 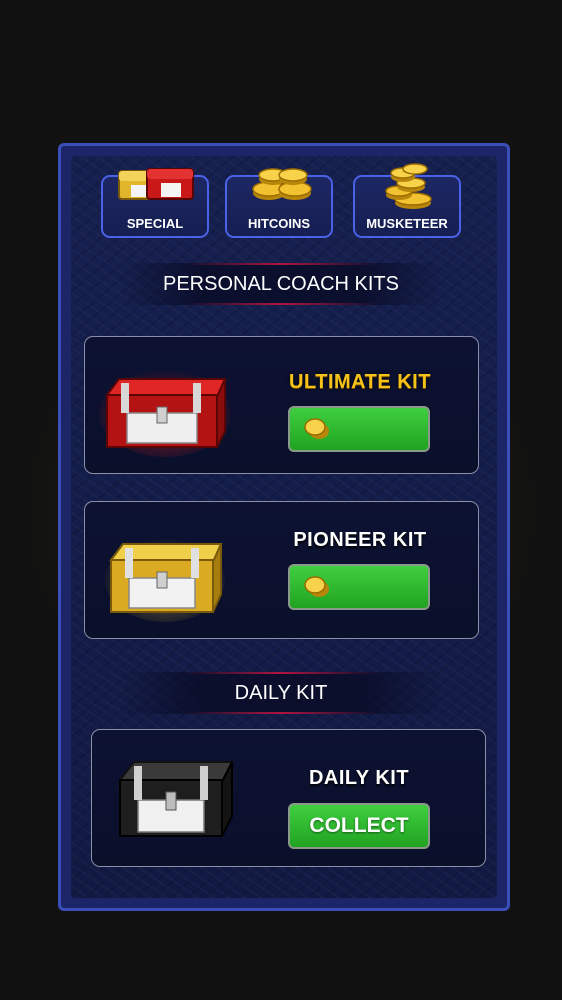 What do you see at coordinates (359, 826) in the screenshot?
I see `collect-button: COLLECT` at bounding box center [359, 826].